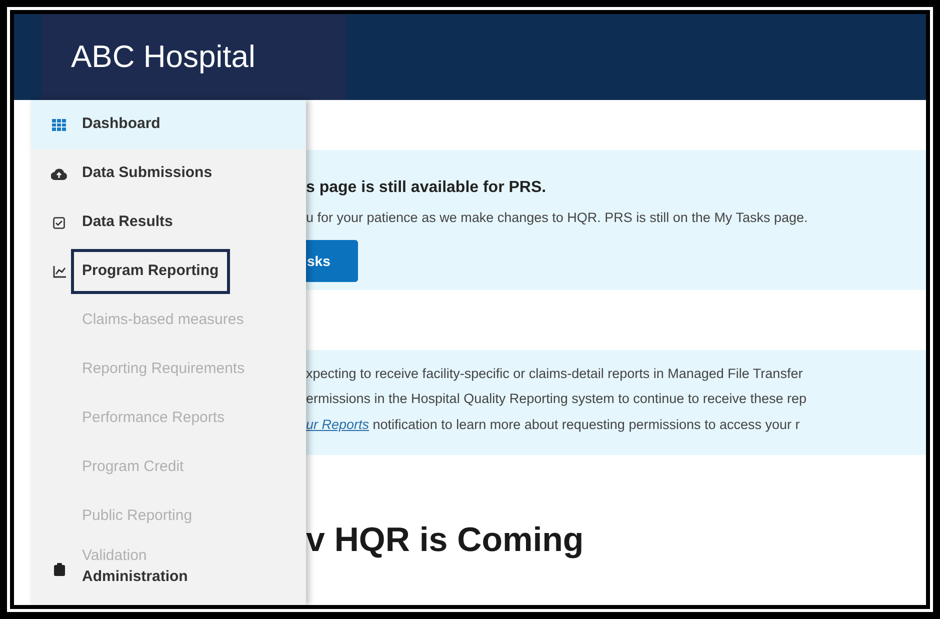 This screenshot has height=619, width=940. I want to click on info-text: ur Reports notification to learn more about requesting permissions to access your r, so click(553, 425).